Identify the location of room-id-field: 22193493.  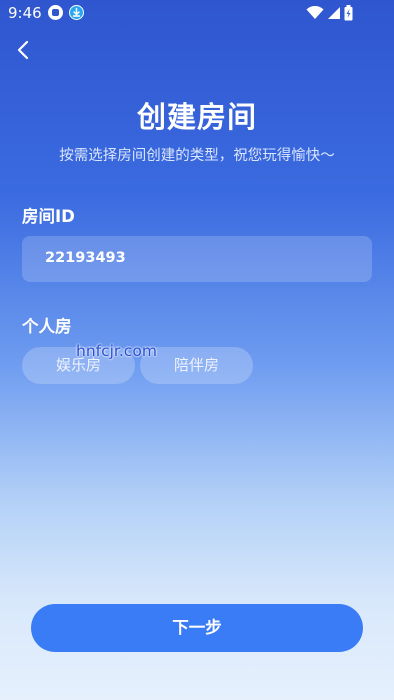
(197, 259).